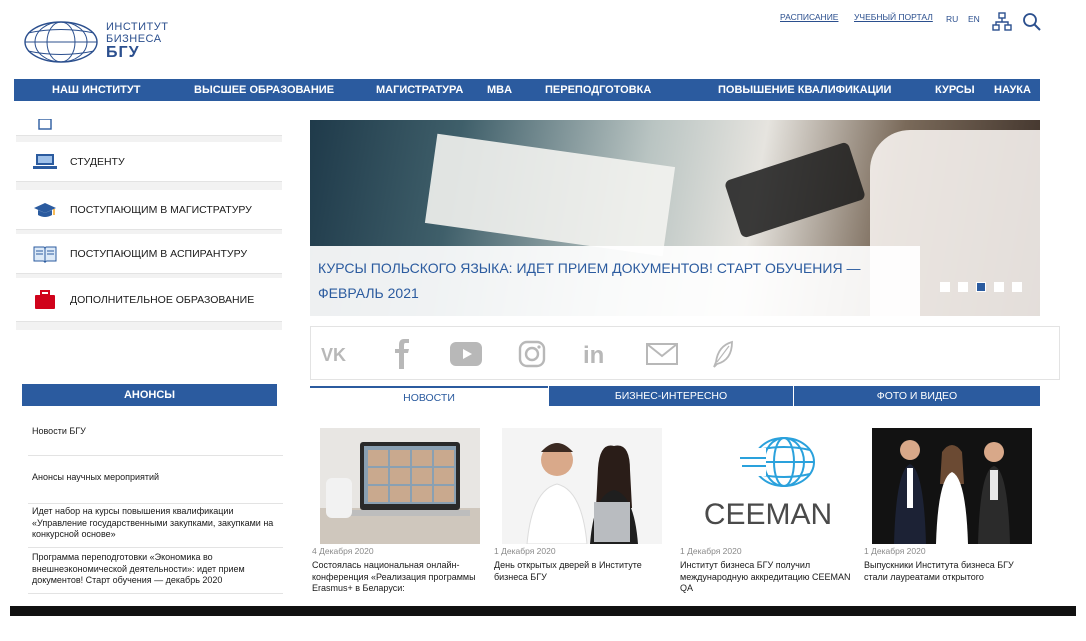 Image resolution: width=1086 pixels, height=641 pixels. What do you see at coordinates (662, 354) in the screenshot?
I see `email-icon` at bounding box center [662, 354].